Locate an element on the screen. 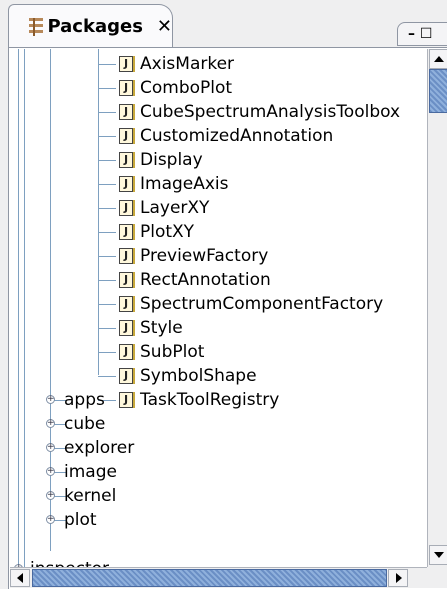  tab-packages: Packages ✕ is located at coordinates (90, 26).